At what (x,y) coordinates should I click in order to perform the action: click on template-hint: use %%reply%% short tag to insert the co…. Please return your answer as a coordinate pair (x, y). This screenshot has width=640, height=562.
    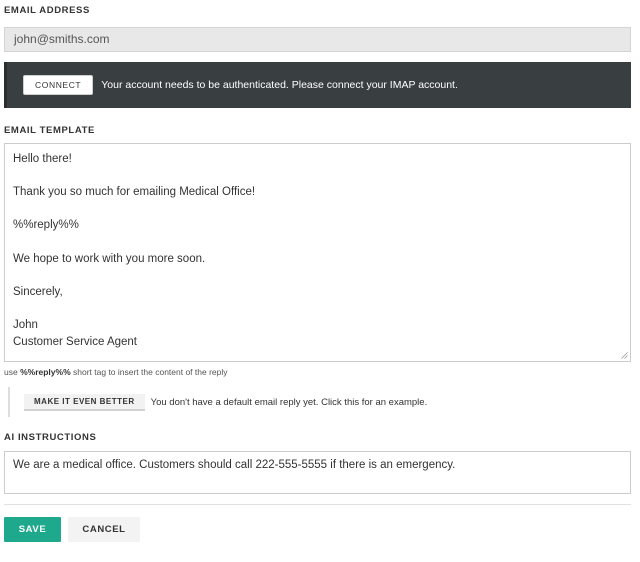
    Looking at the image, I should click on (317, 373).